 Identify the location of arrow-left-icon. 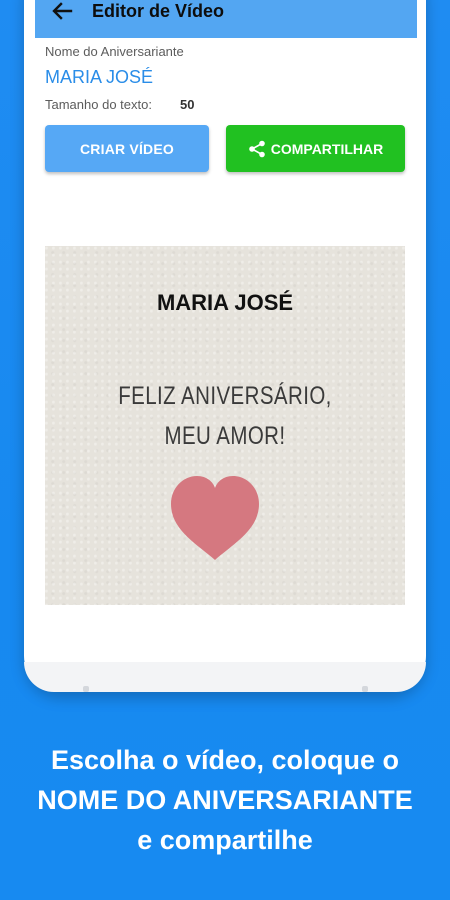
(62, 11).